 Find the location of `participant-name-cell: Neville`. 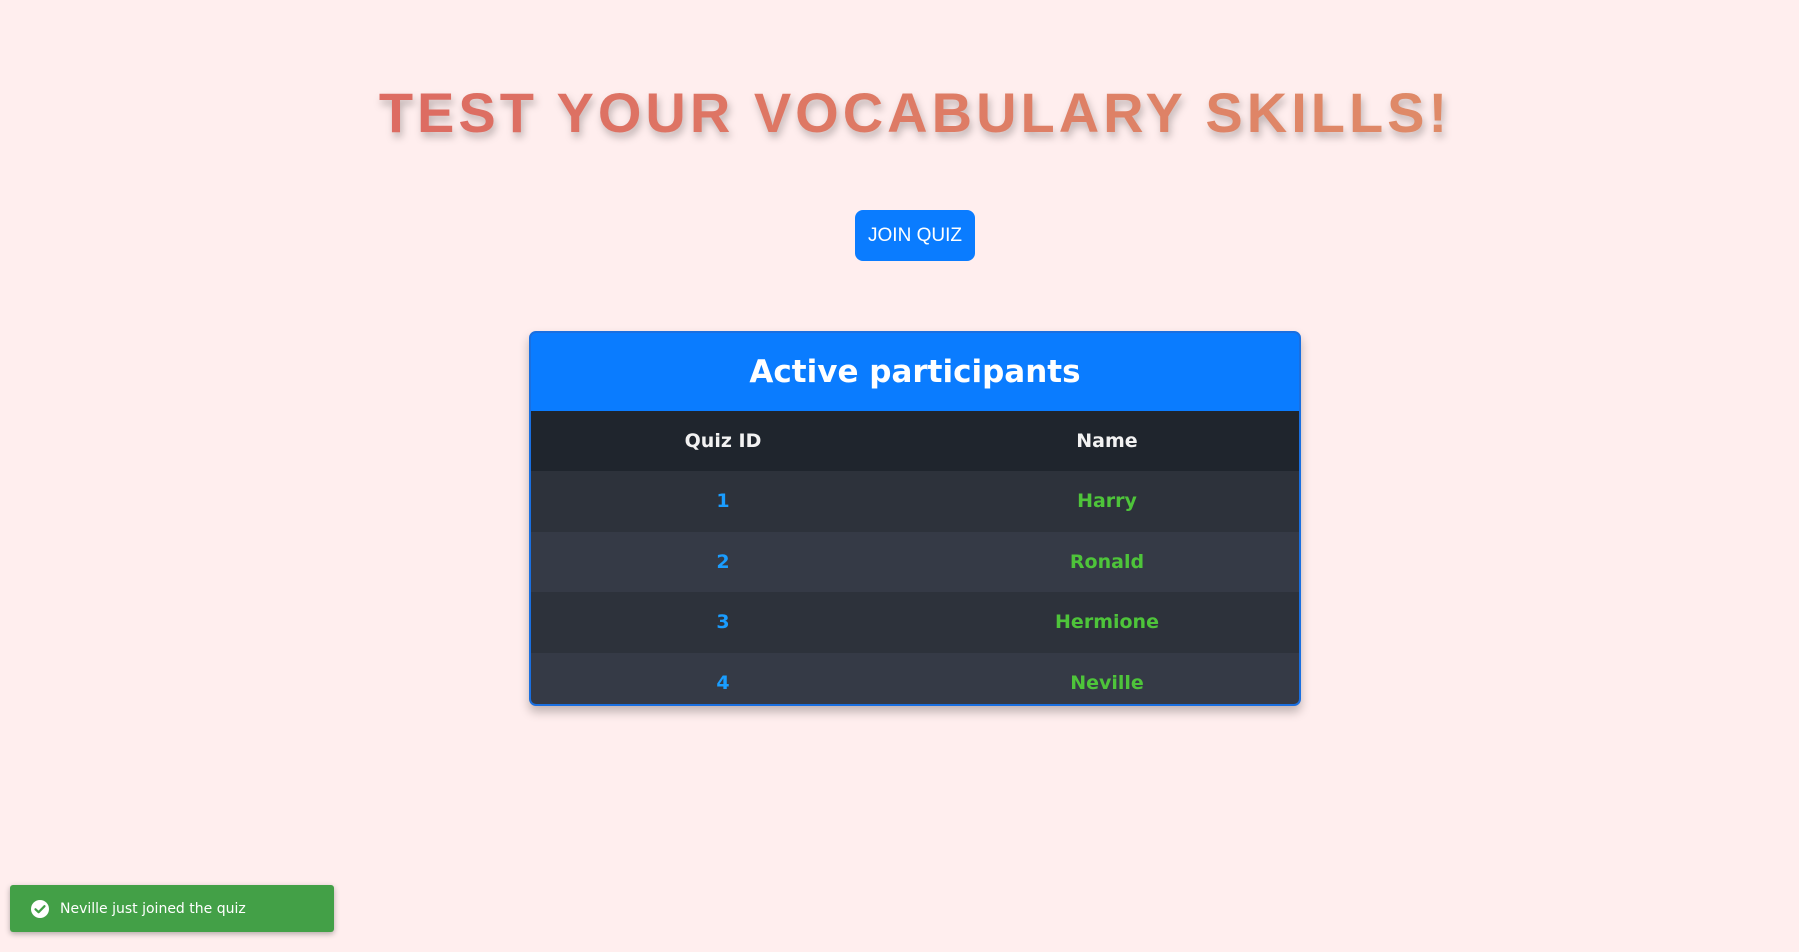

participant-name-cell: Neville is located at coordinates (1107, 678).